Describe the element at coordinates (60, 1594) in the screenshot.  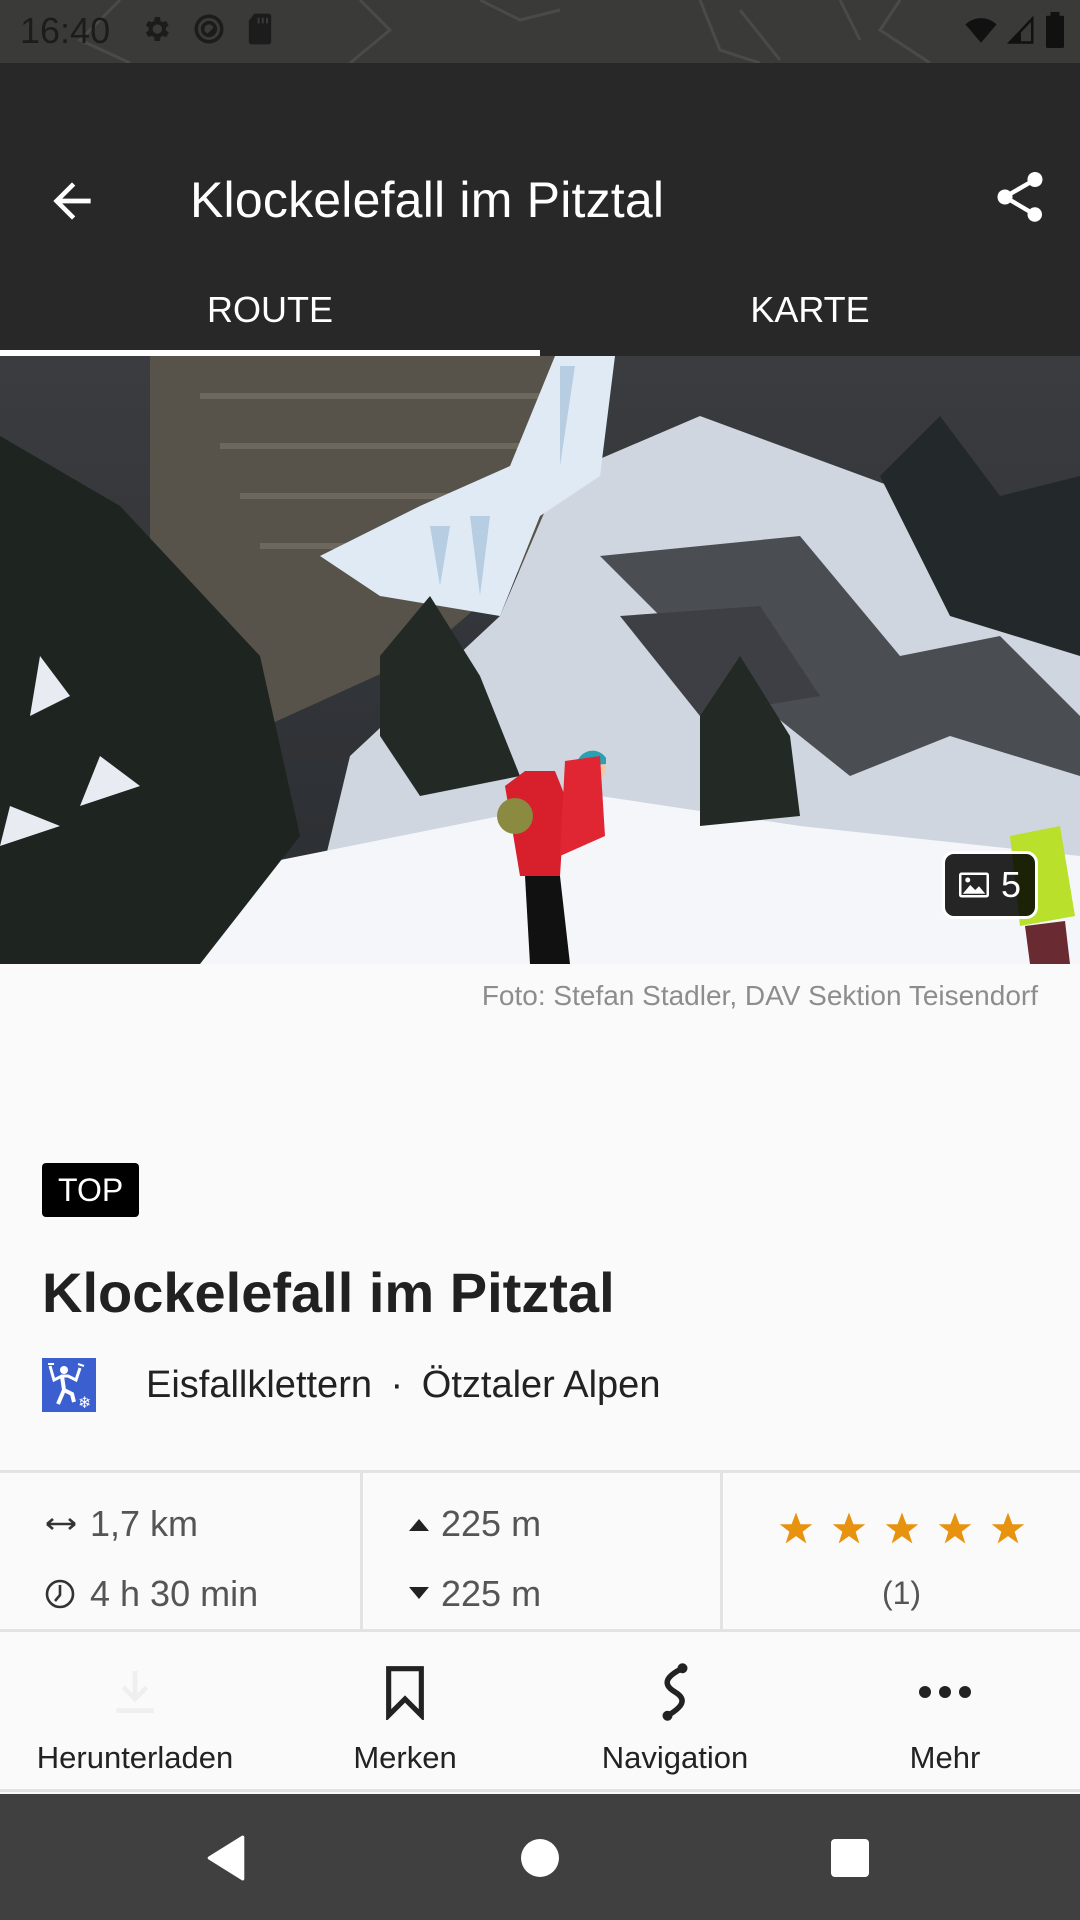
I see `clock-icon` at that location.